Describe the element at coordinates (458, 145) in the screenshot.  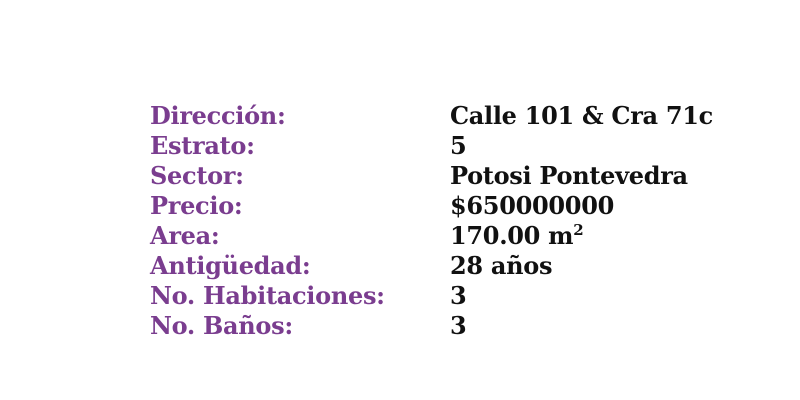
I see `stratum-value: 5` at that location.